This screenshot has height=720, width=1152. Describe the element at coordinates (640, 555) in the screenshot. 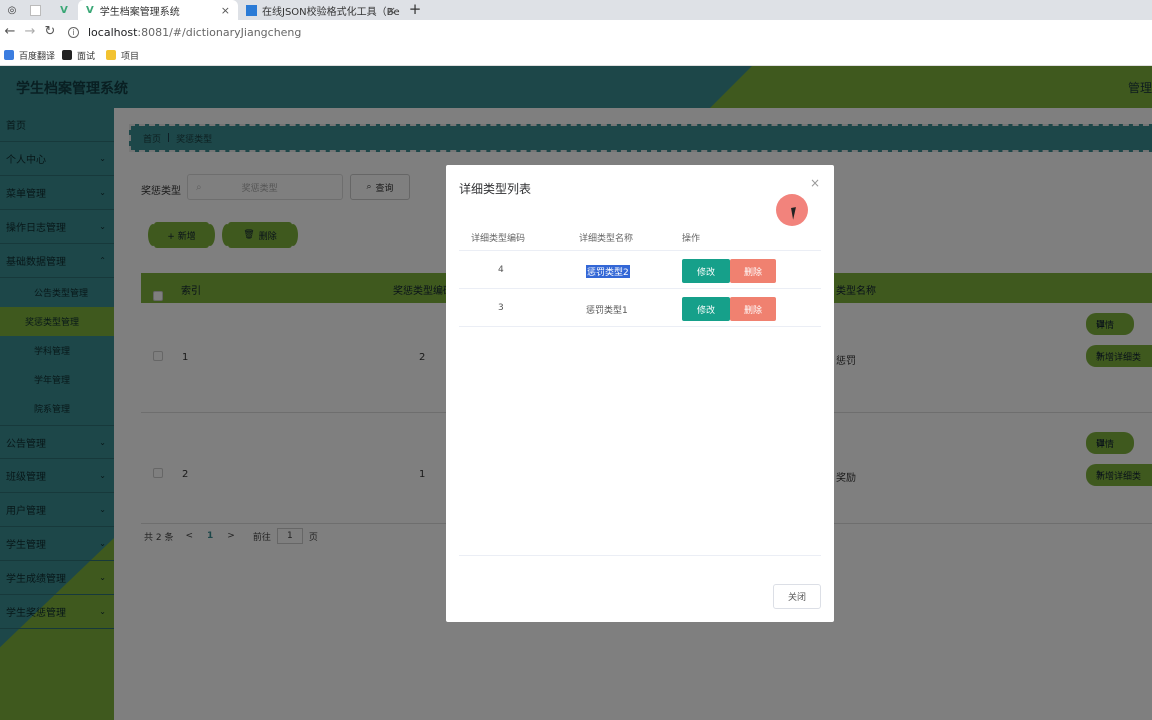

I see `dialog-footer-divider` at that location.